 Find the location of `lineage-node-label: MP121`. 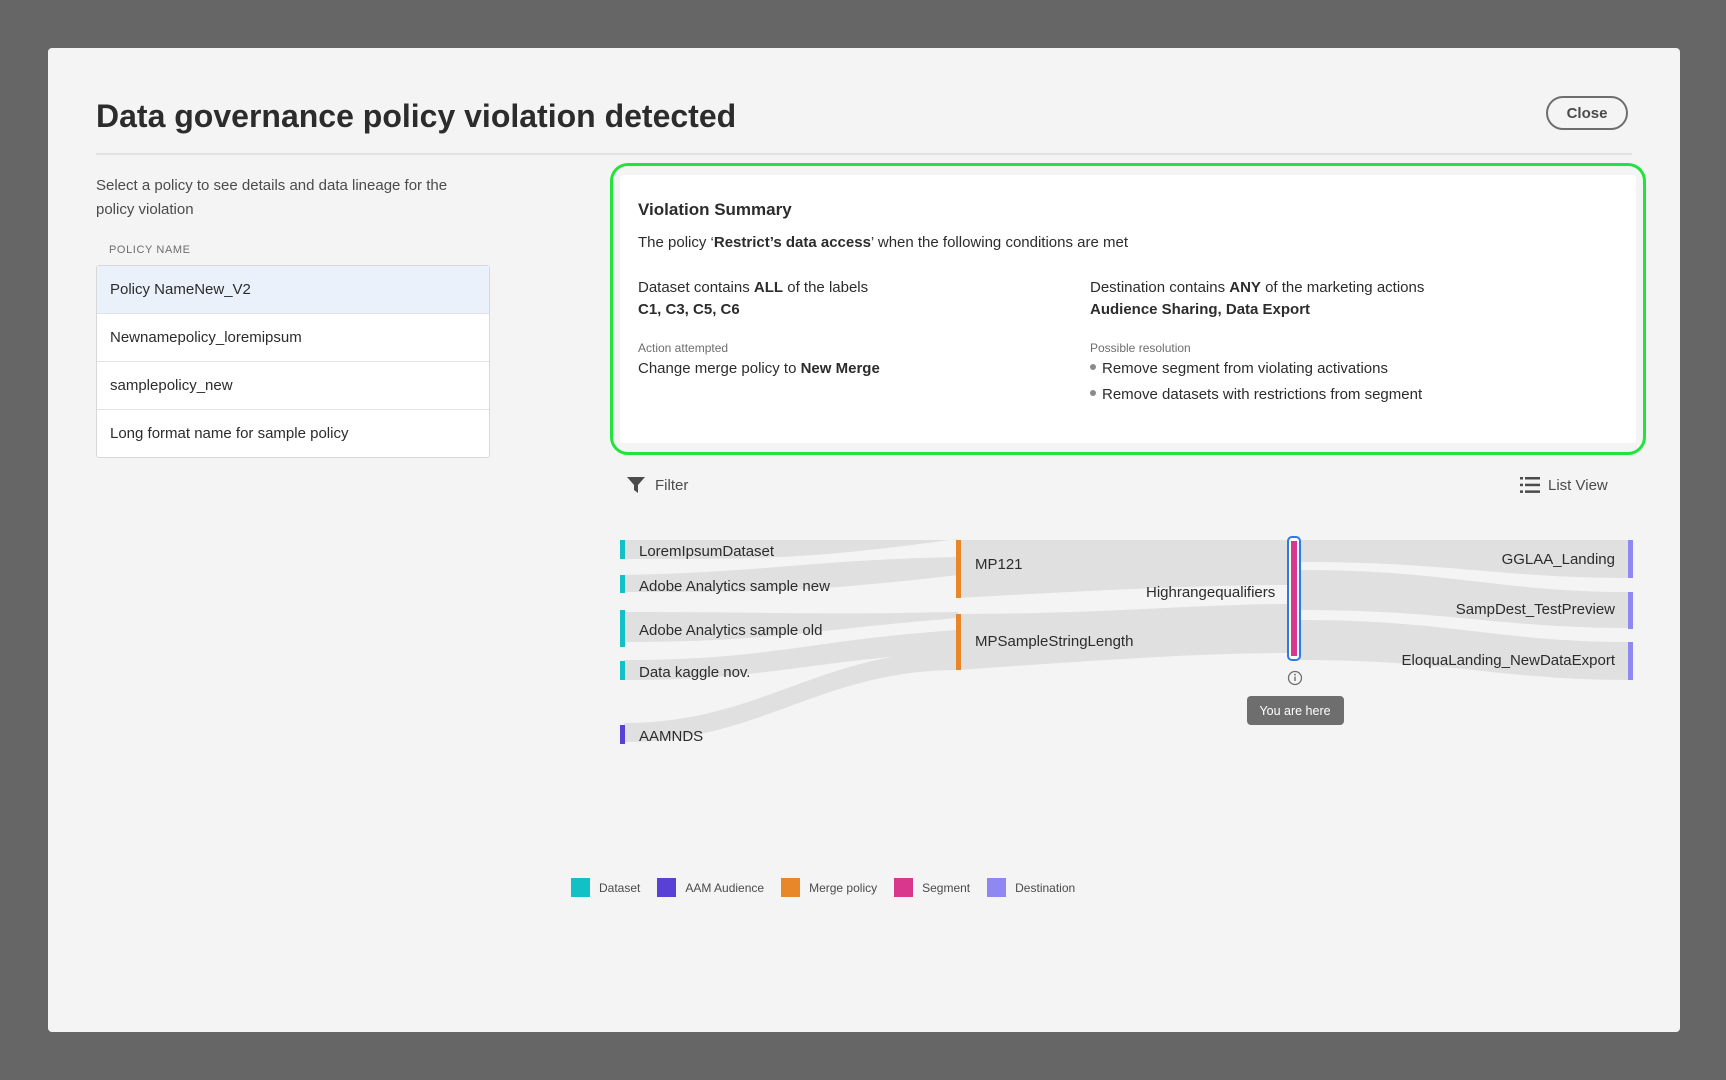

lineage-node-label: MP121 is located at coordinates (999, 564).